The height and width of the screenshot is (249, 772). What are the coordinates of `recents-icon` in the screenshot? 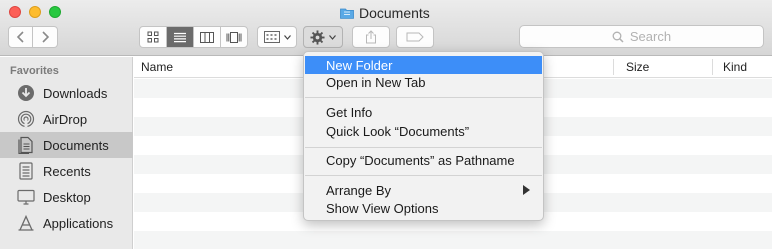 It's located at (26, 171).